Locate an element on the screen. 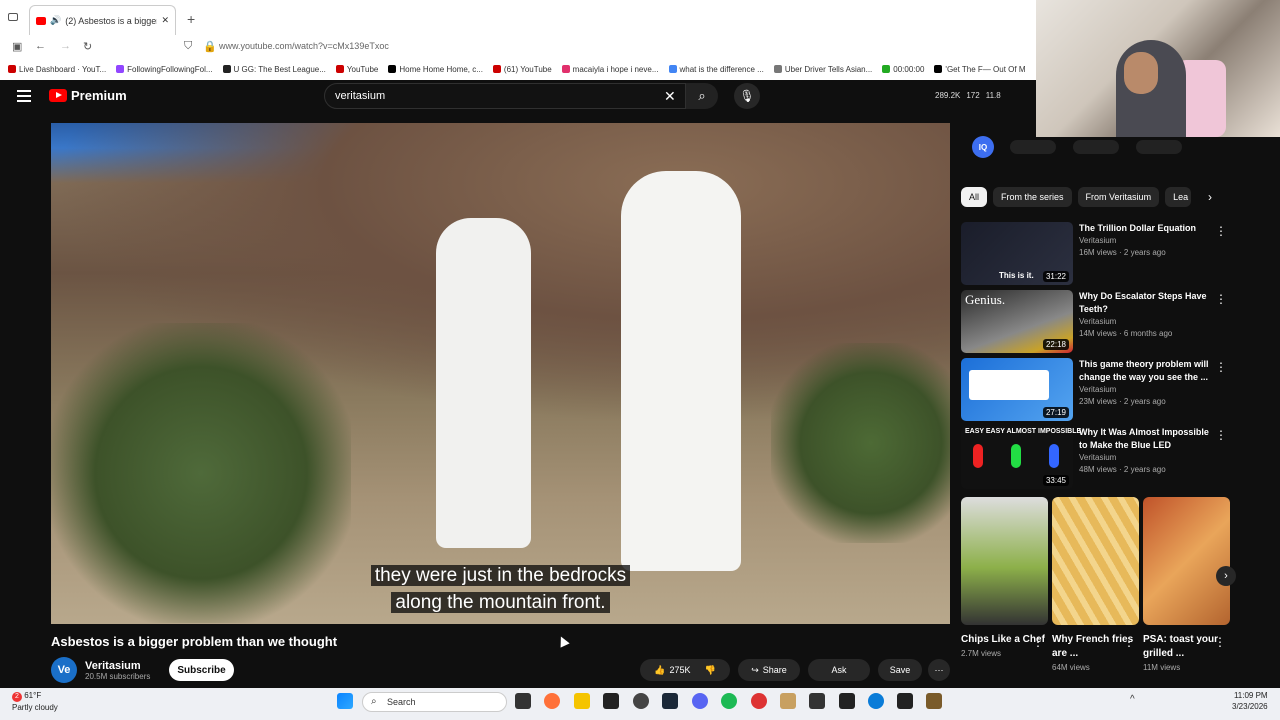 This screenshot has width=1280, height=720. subscribe-button: Subscribe is located at coordinates (201, 670).